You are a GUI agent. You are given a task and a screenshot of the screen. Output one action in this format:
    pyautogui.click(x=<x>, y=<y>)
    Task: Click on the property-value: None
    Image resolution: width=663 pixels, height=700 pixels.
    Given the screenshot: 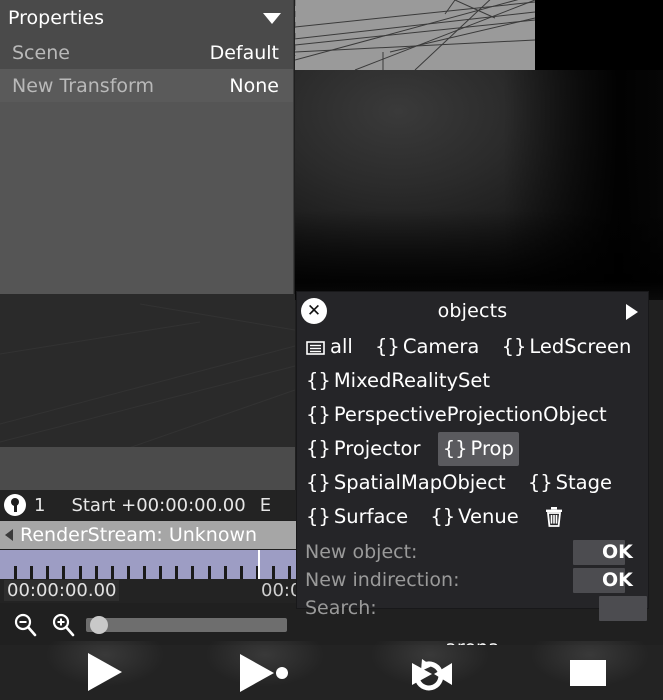 What is the action you would take?
    pyautogui.click(x=254, y=86)
    